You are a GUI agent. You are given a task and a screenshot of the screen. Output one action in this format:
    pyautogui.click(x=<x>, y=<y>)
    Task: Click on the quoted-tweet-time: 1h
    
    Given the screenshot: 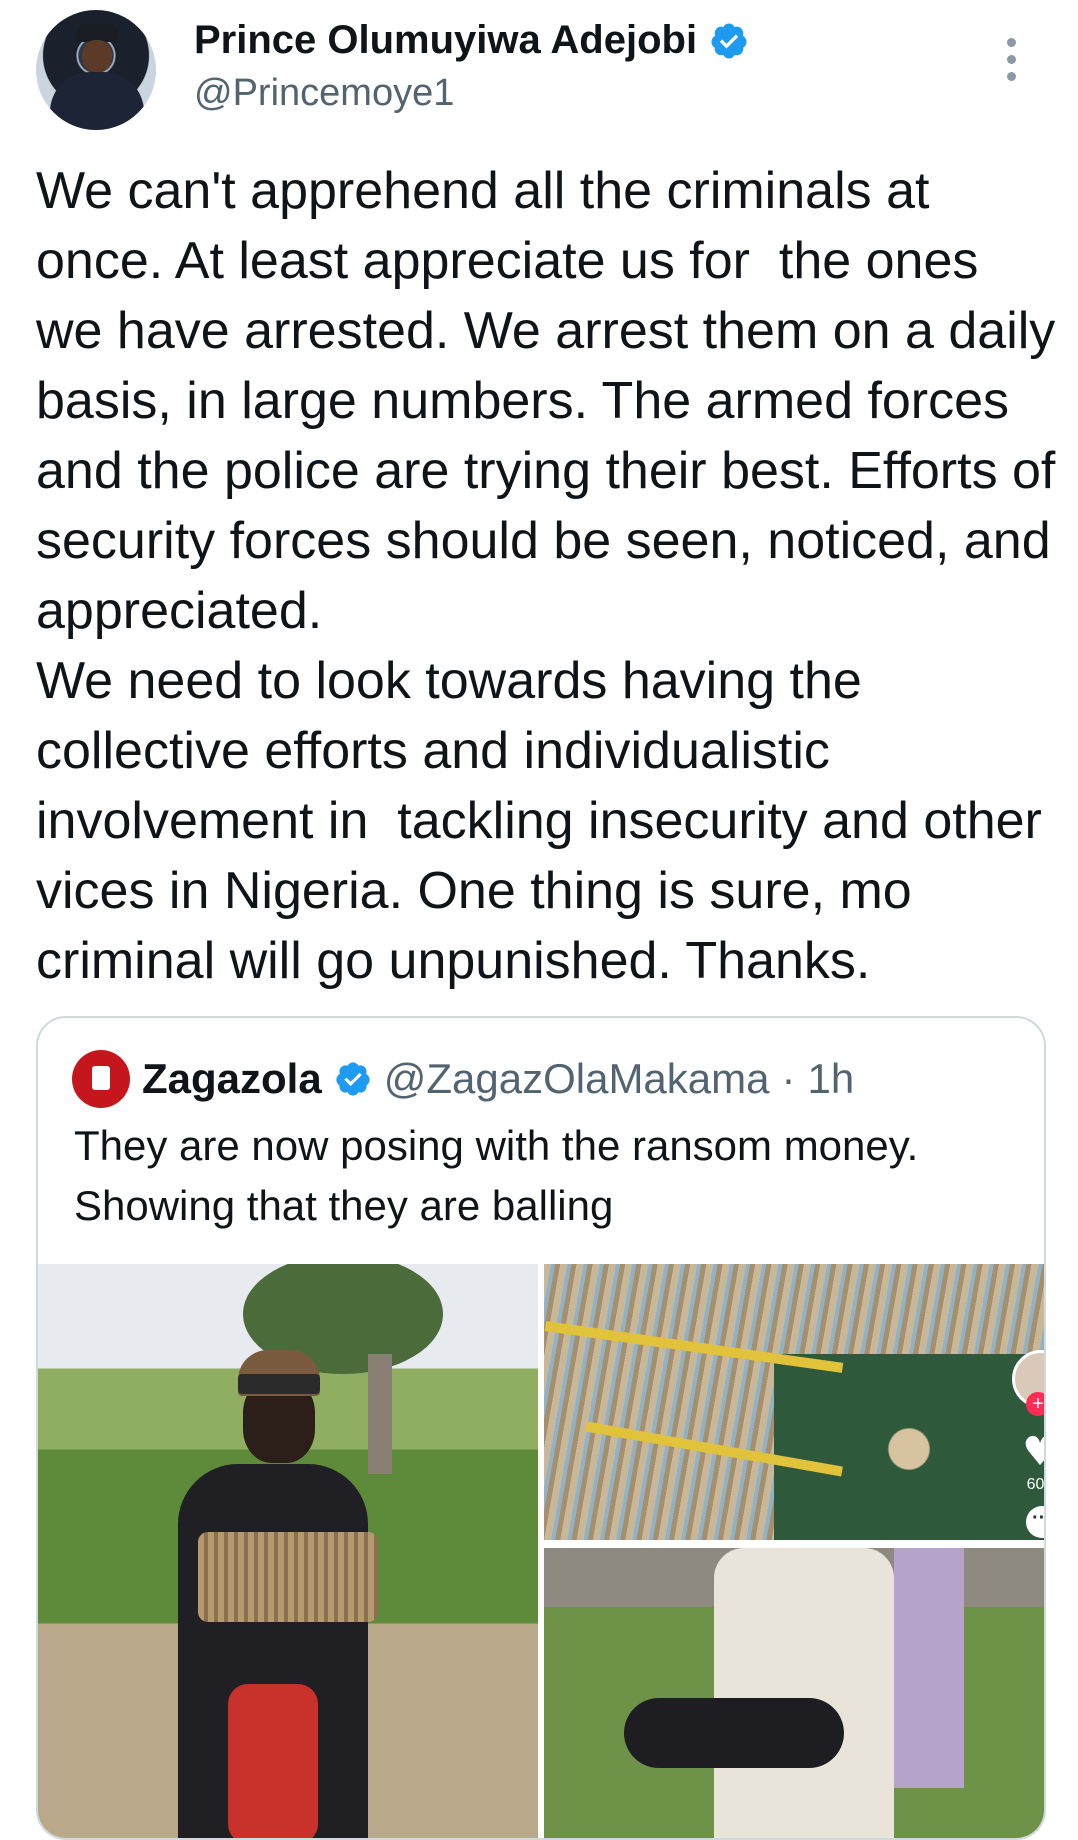 What is the action you would take?
    pyautogui.click(x=831, y=1079)
    